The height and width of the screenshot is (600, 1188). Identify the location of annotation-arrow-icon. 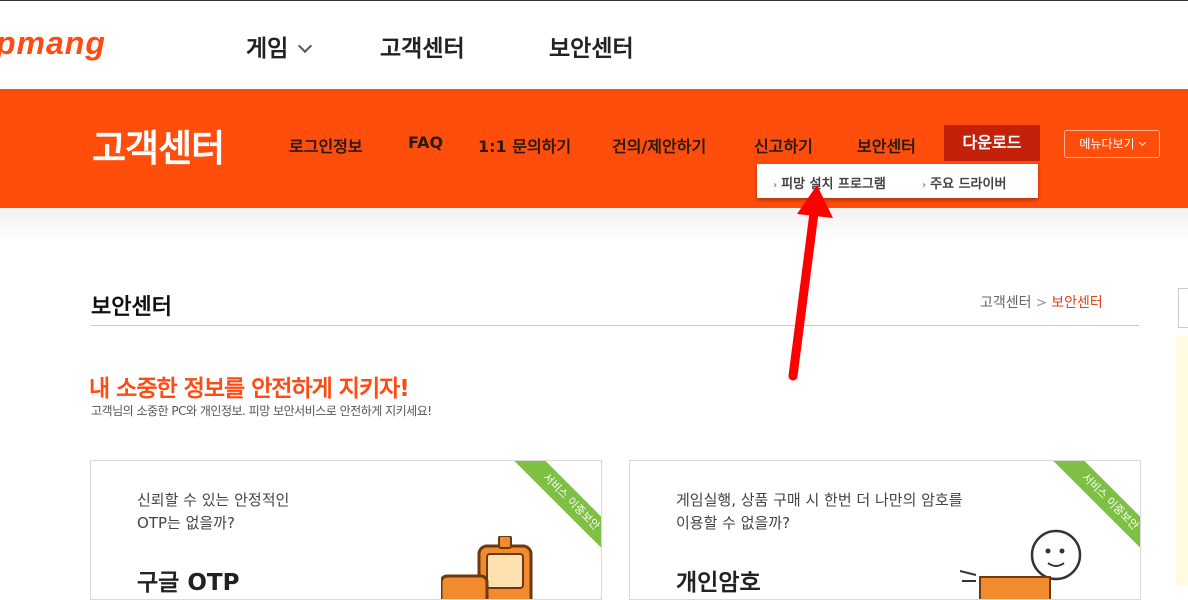
(810, 283).